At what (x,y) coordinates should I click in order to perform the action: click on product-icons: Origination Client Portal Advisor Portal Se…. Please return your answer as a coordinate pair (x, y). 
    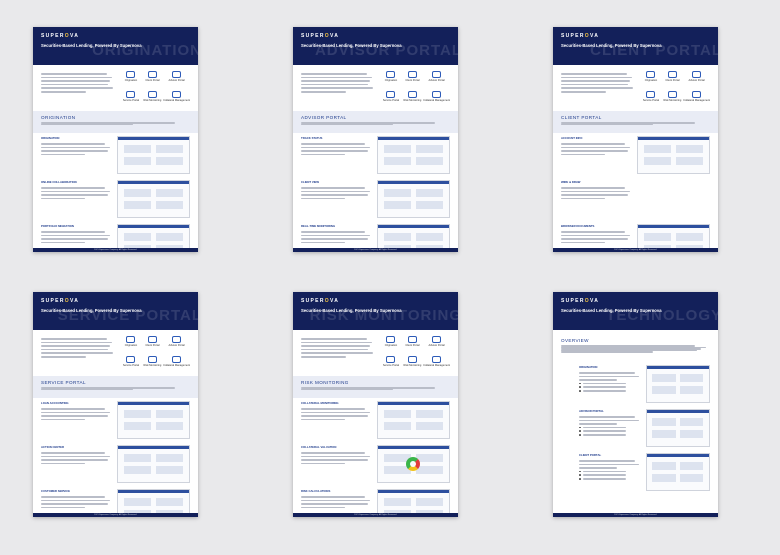
    Looking at the image, I should click on (415, 354).